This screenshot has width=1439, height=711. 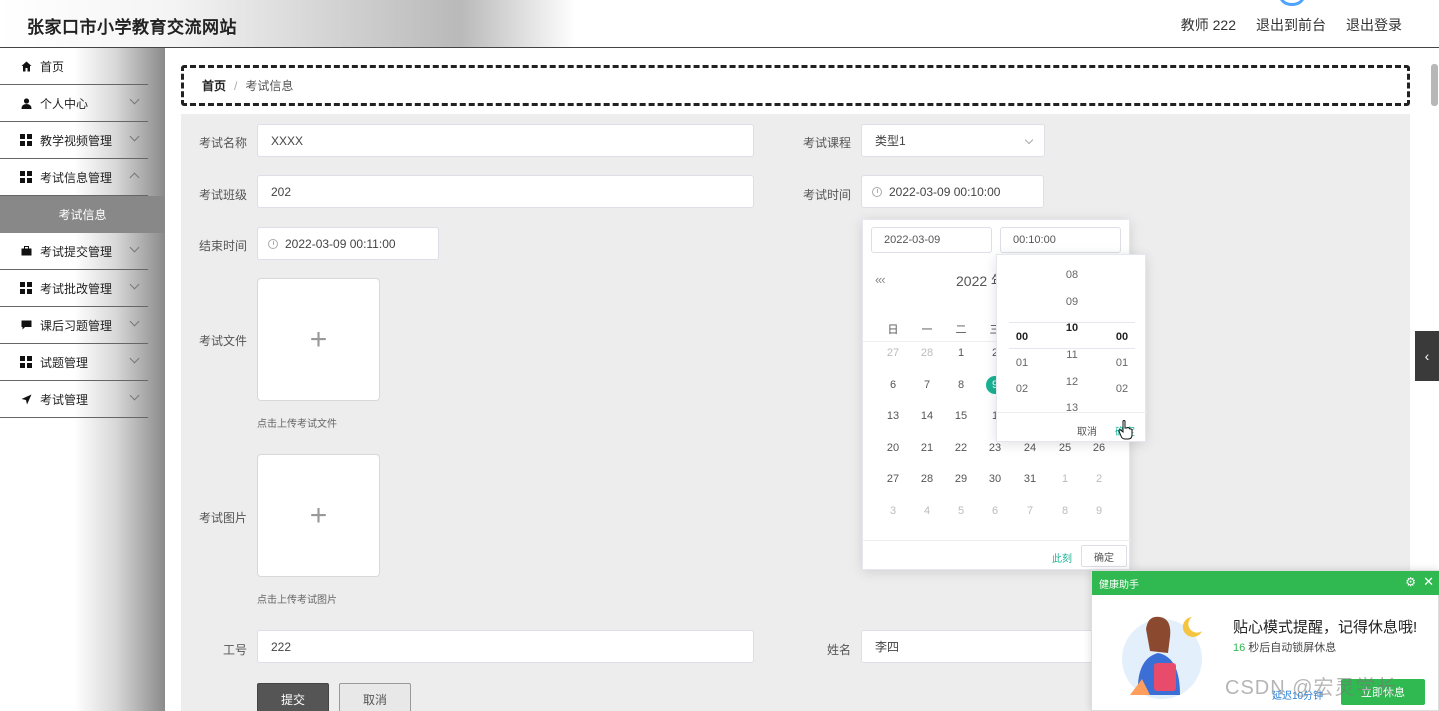 What do you see at coordinates (1072, 275) in the screenshot?
I see `hour-option: 08` at bounding box center [1072, 275].